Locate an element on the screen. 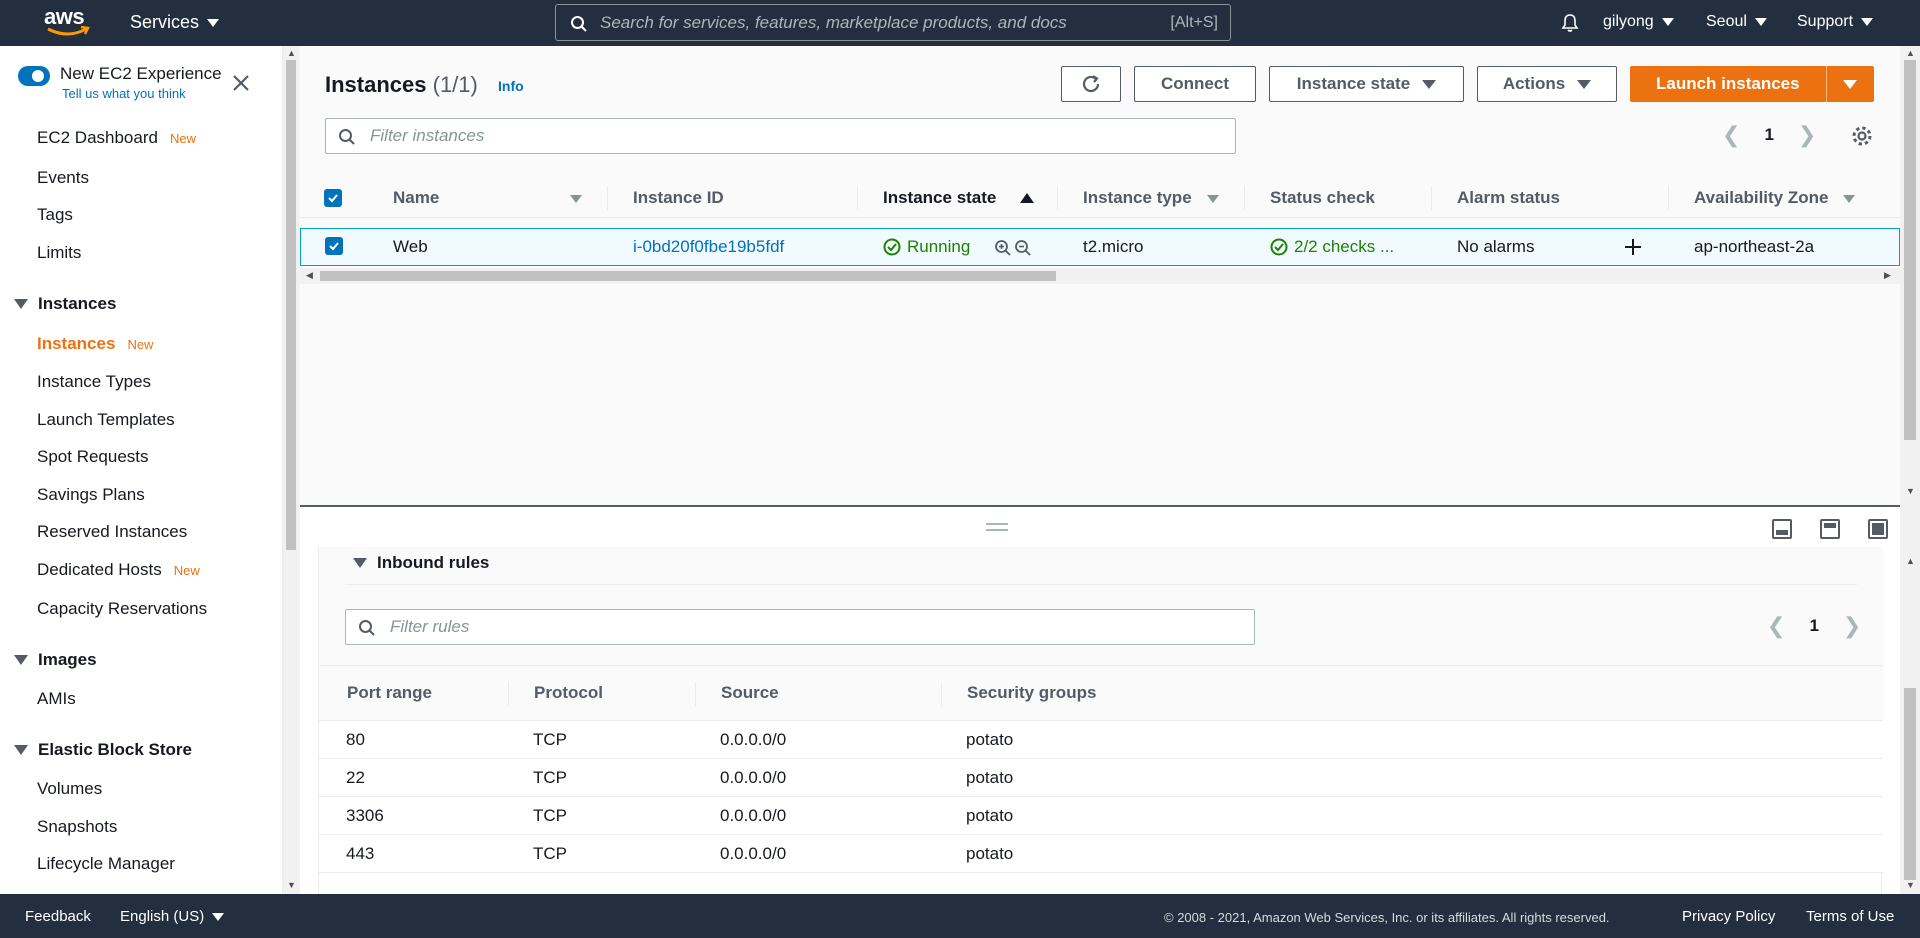 Image resolution: width=1920 pixels, height=938 pixels. feedback-link: Feedback is located at coordinates (58, 916).